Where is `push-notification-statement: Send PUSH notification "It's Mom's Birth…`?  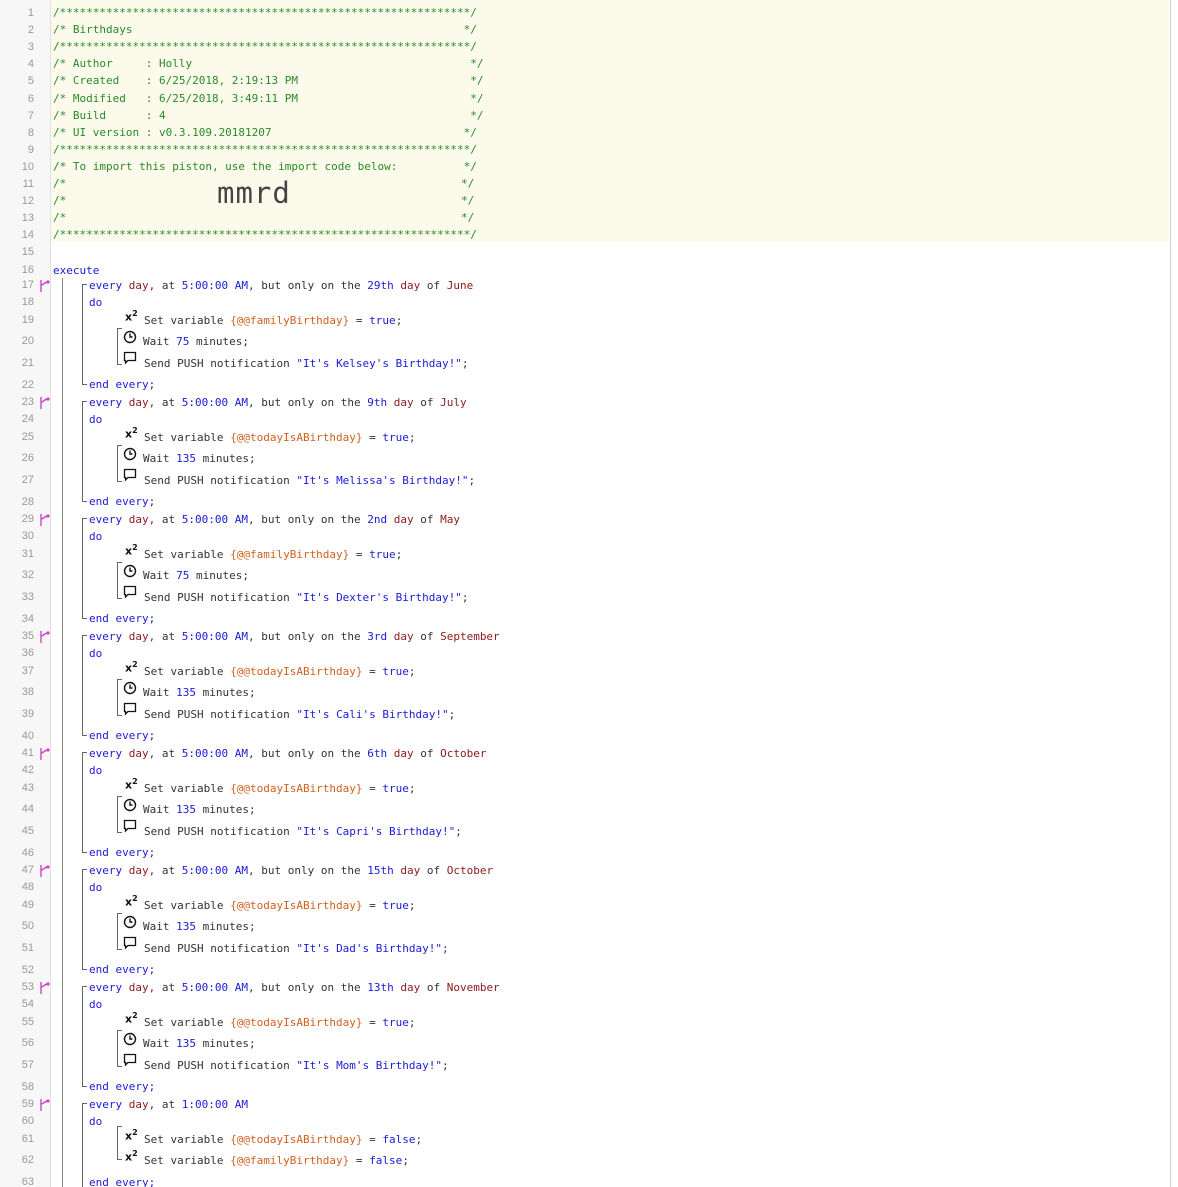
push-notification-statement: Send PUSH notification "It's Mom's Birth… is located at coordinates (296, 1066).